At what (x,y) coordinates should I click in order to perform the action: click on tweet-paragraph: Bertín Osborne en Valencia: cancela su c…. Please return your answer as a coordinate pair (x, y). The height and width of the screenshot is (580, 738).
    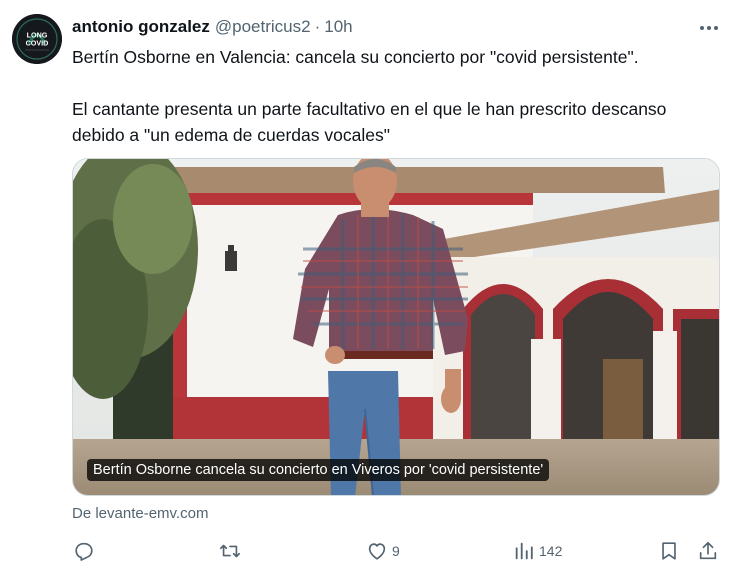
    Looking at the image, I should click on (355, 57).